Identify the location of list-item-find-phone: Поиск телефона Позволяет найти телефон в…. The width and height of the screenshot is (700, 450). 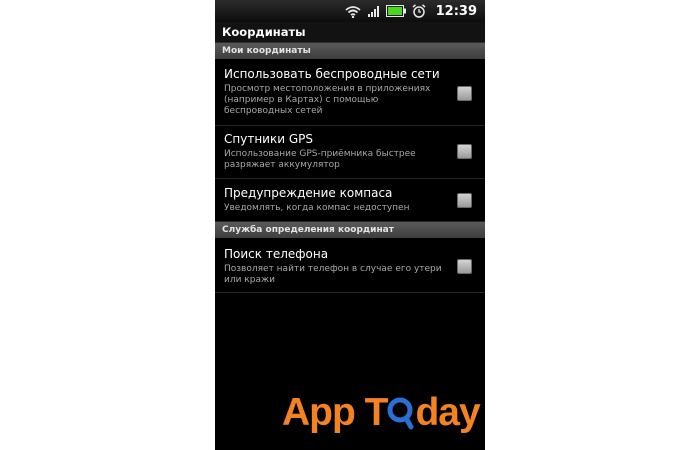
(350, 265).